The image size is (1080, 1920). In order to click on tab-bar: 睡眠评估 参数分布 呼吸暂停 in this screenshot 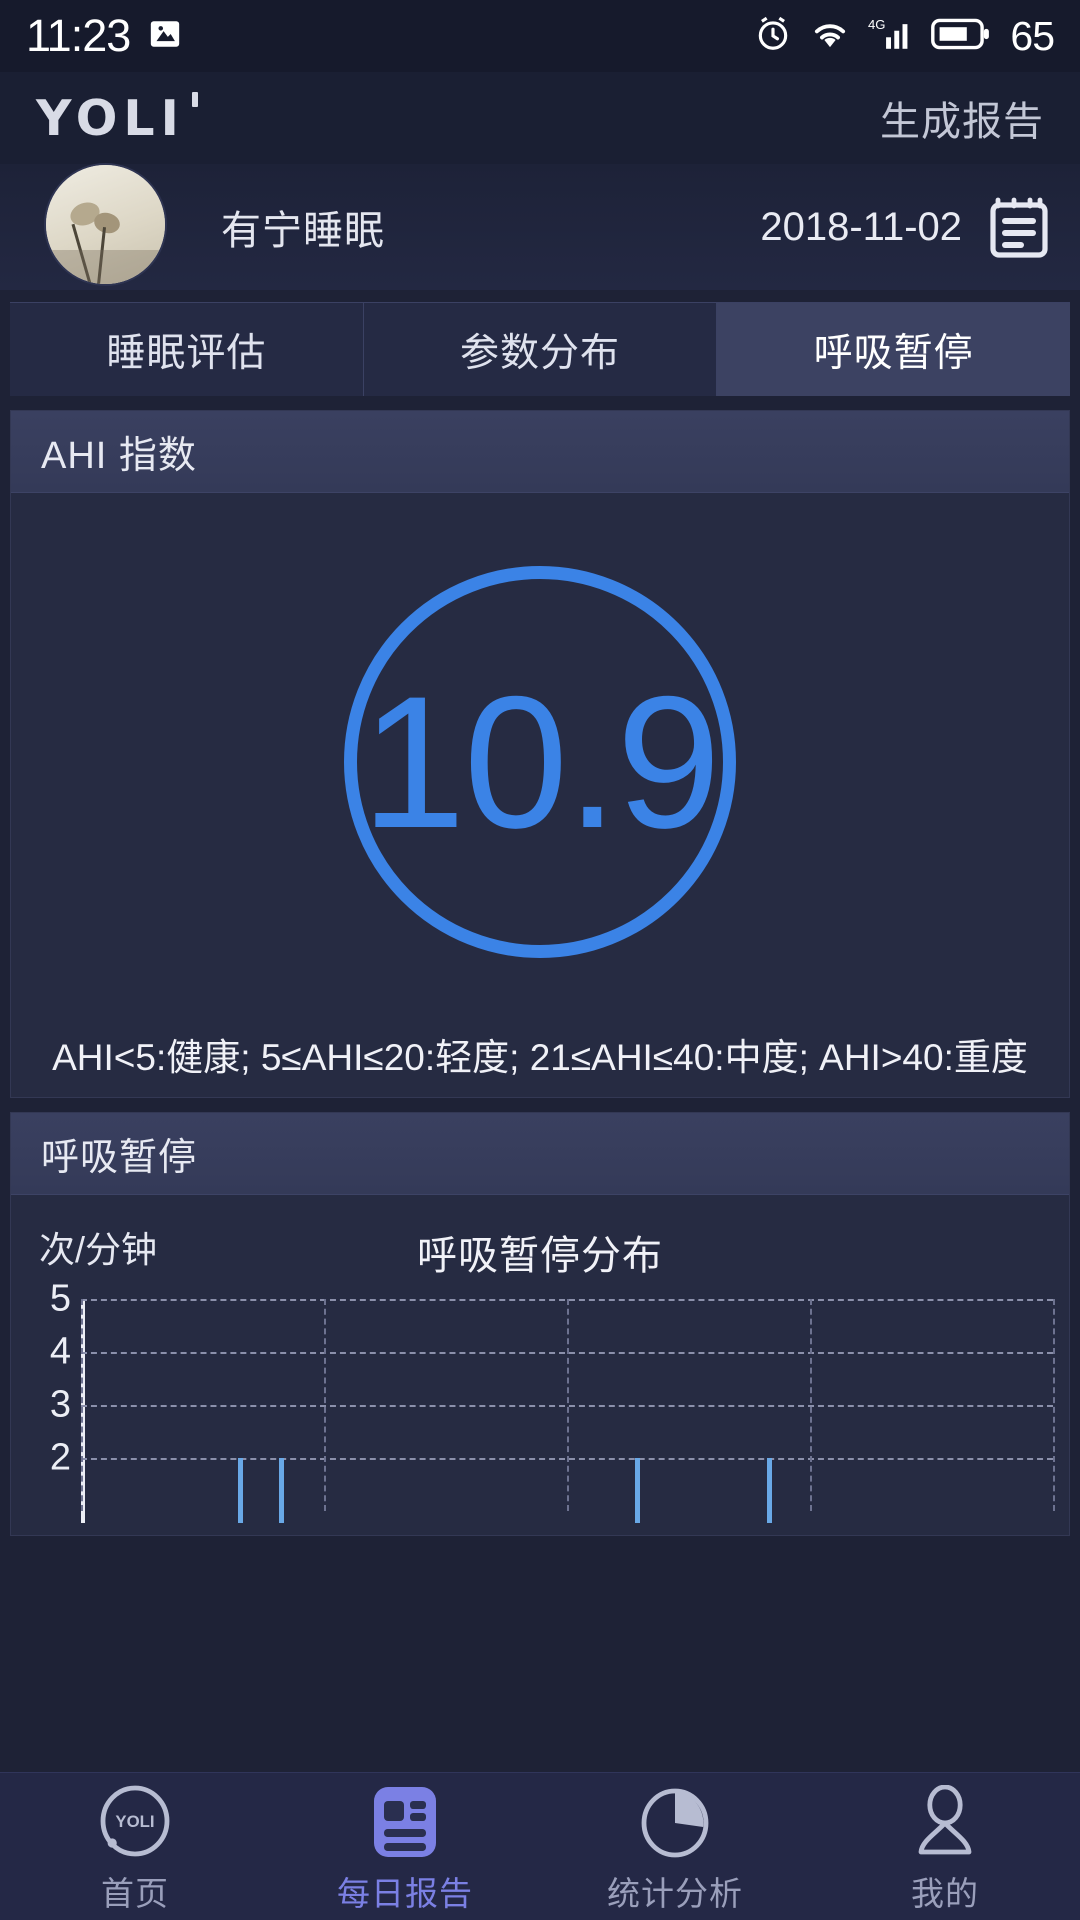, I will do `click(540, 349)`.